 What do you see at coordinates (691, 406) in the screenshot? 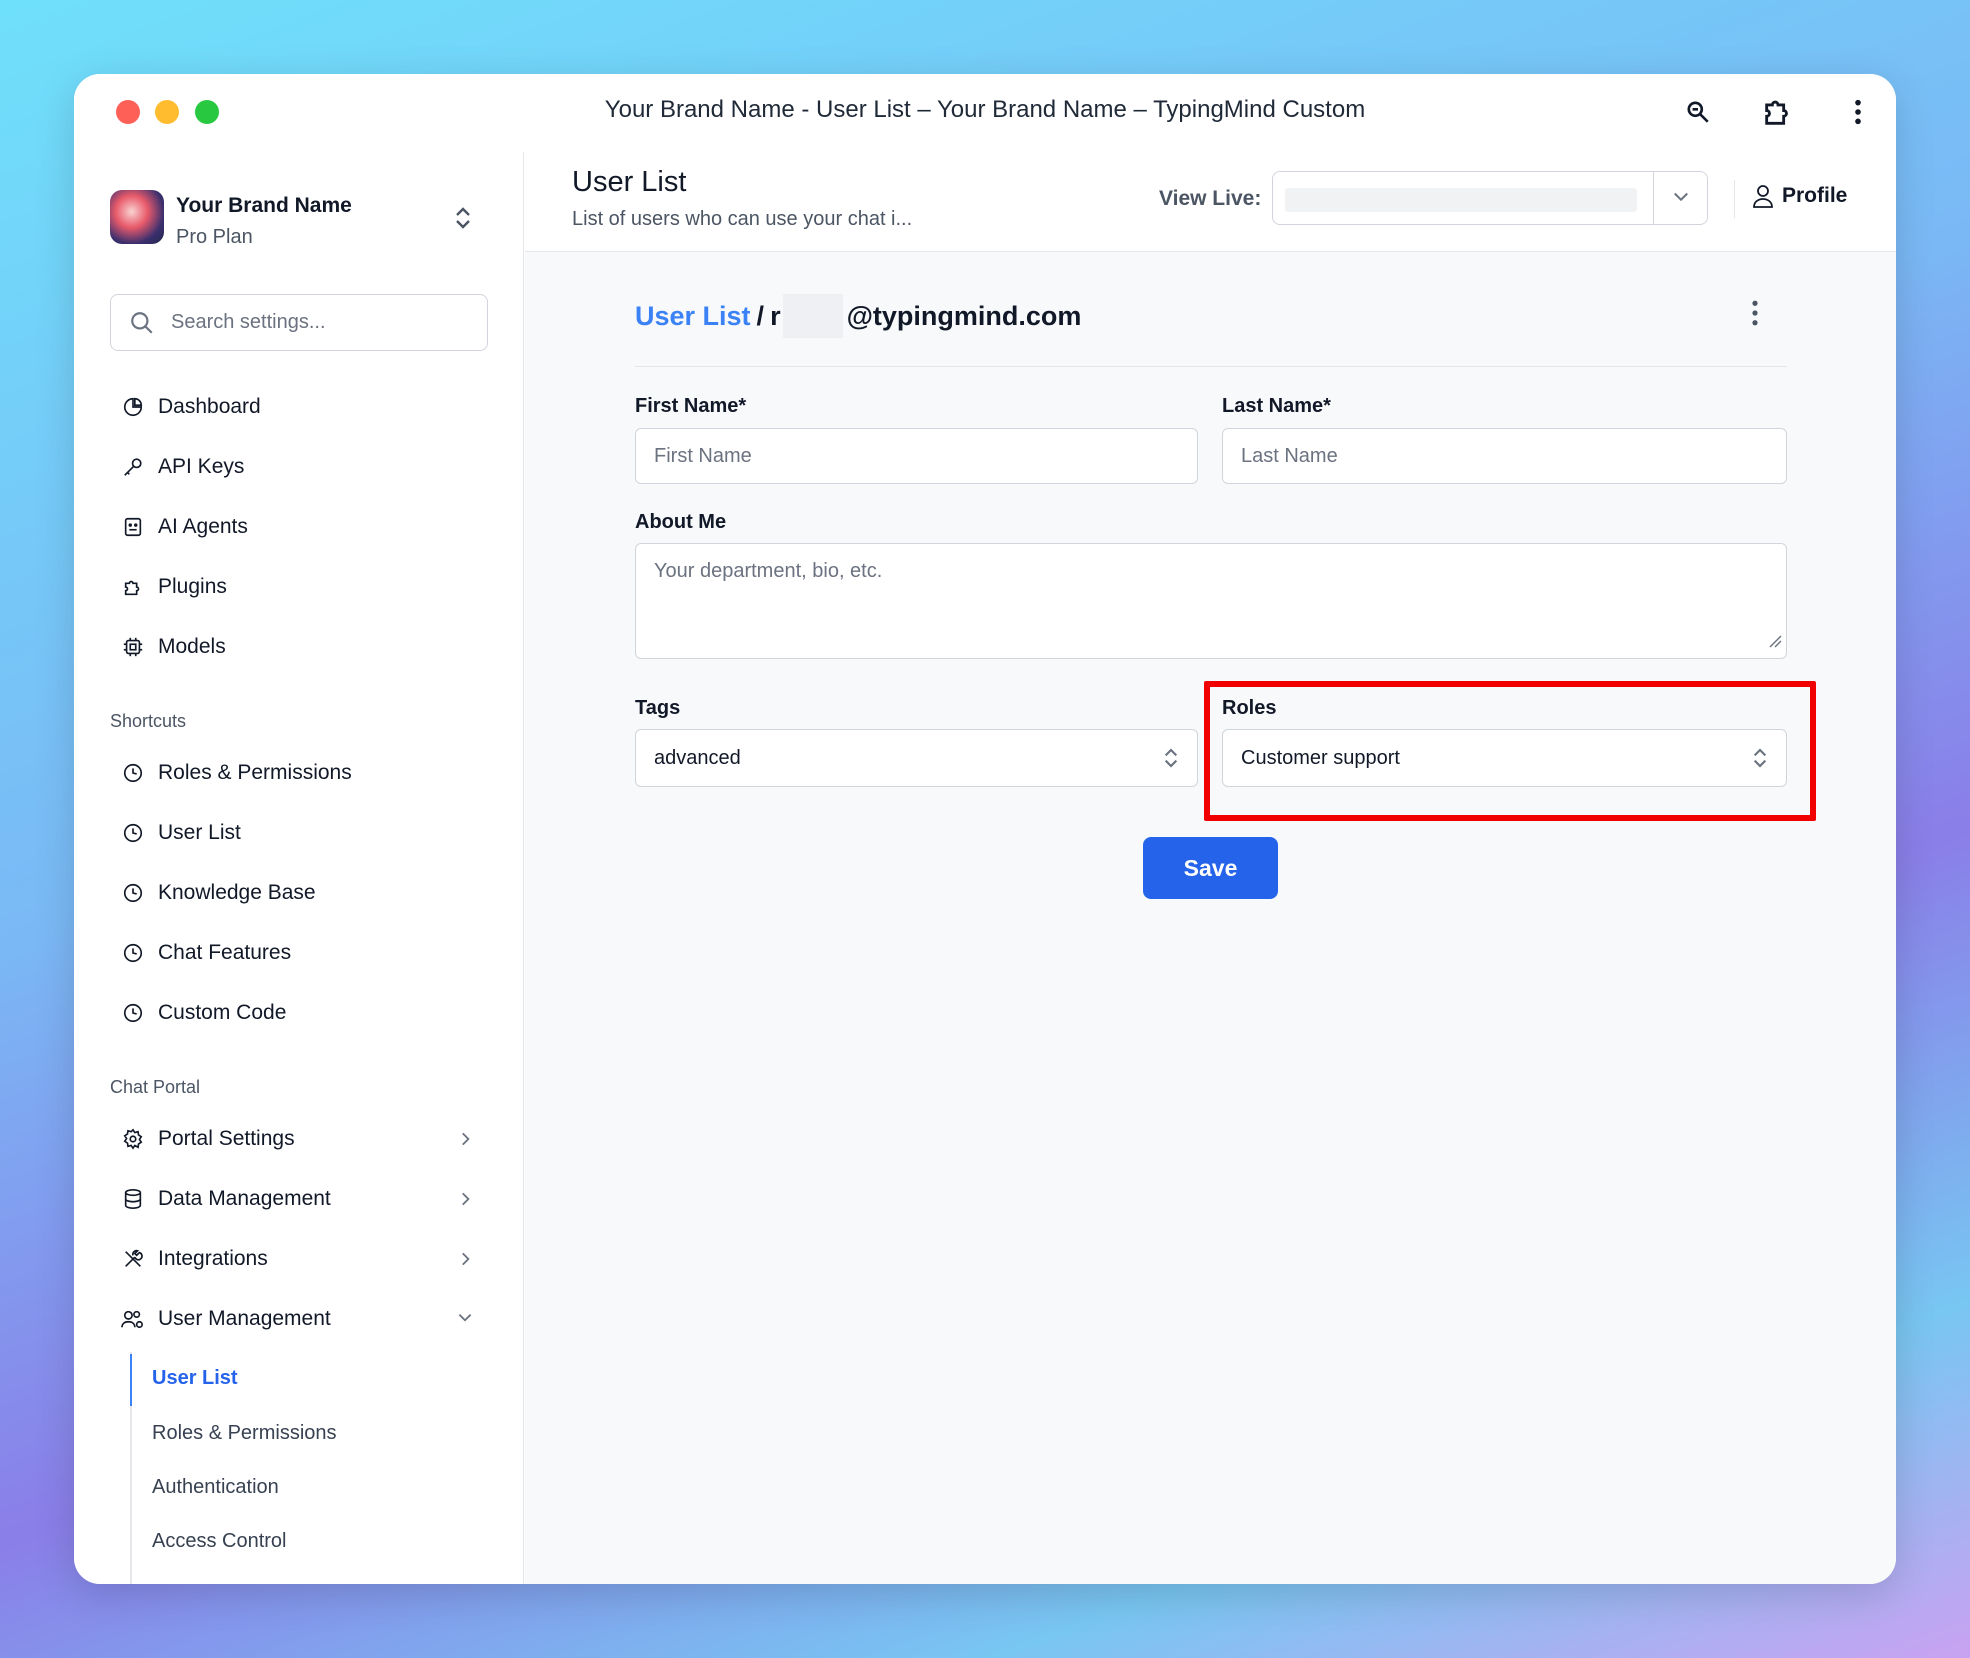
I see `first-name-label: First Name*` at bounding box center [691, 406].